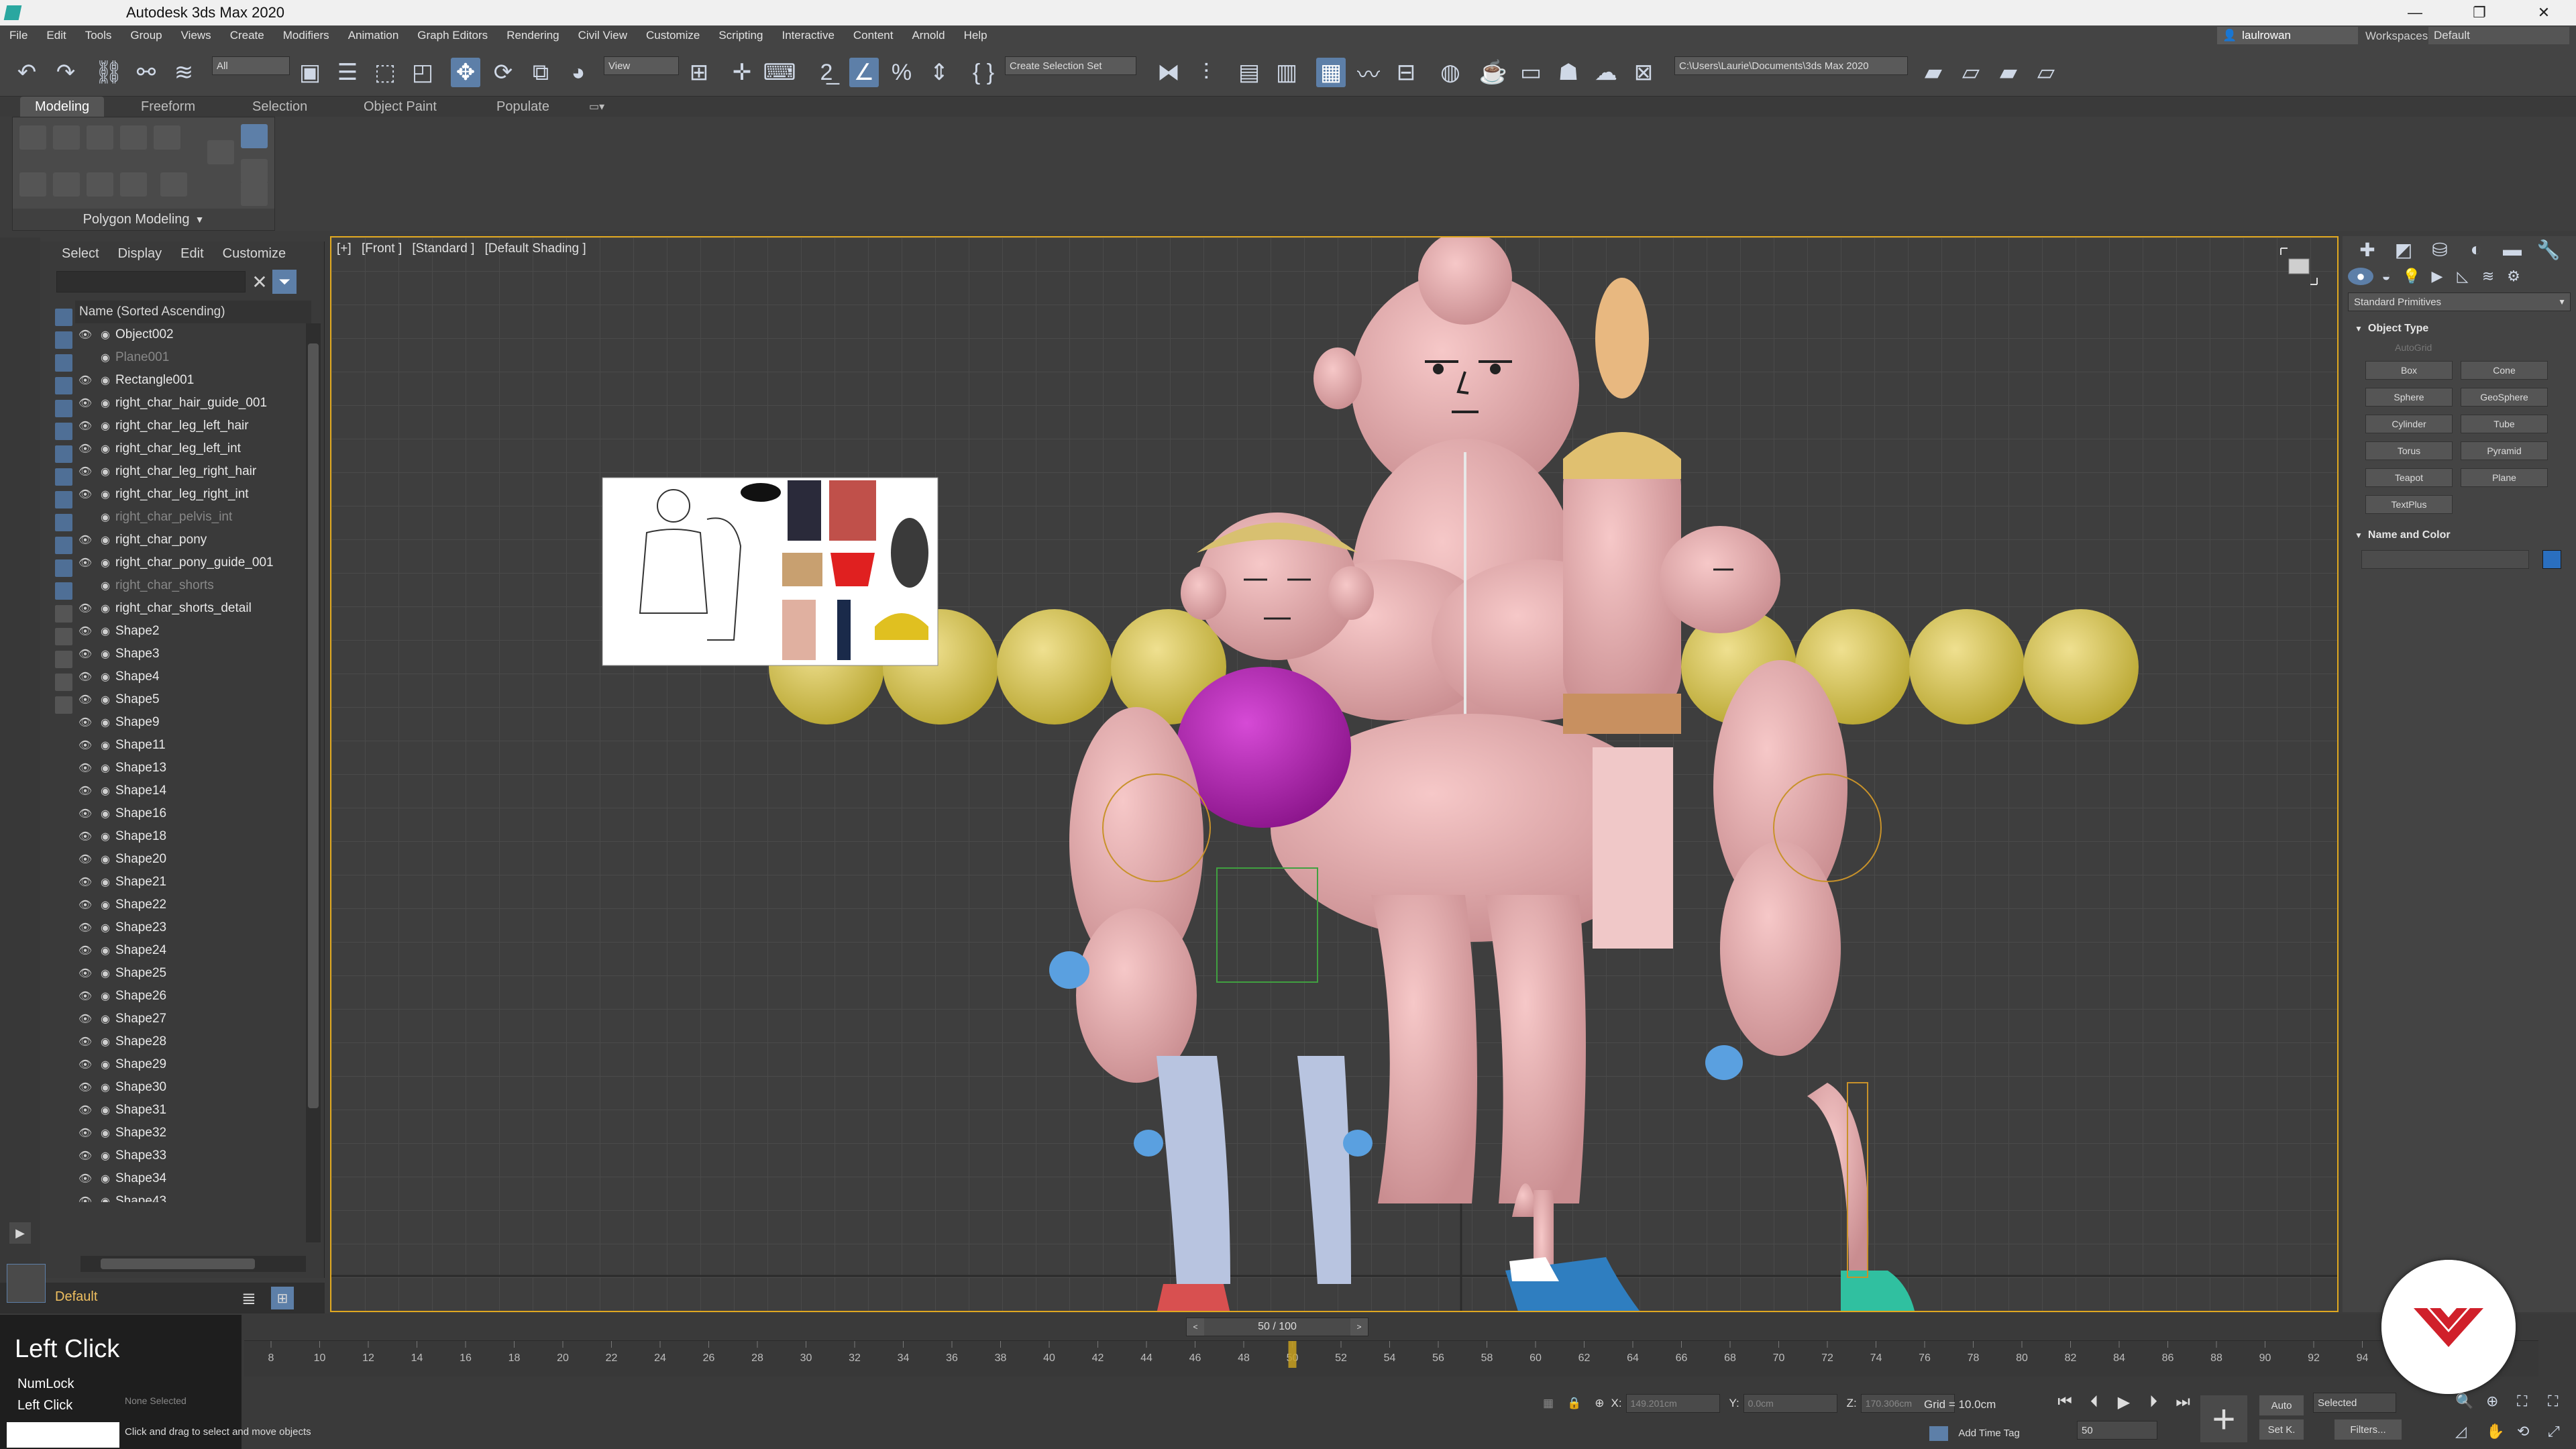 This screenshot has width=2576, height=1449. I want to click on select-rotate-icon: ⟳, so click(503, 72).